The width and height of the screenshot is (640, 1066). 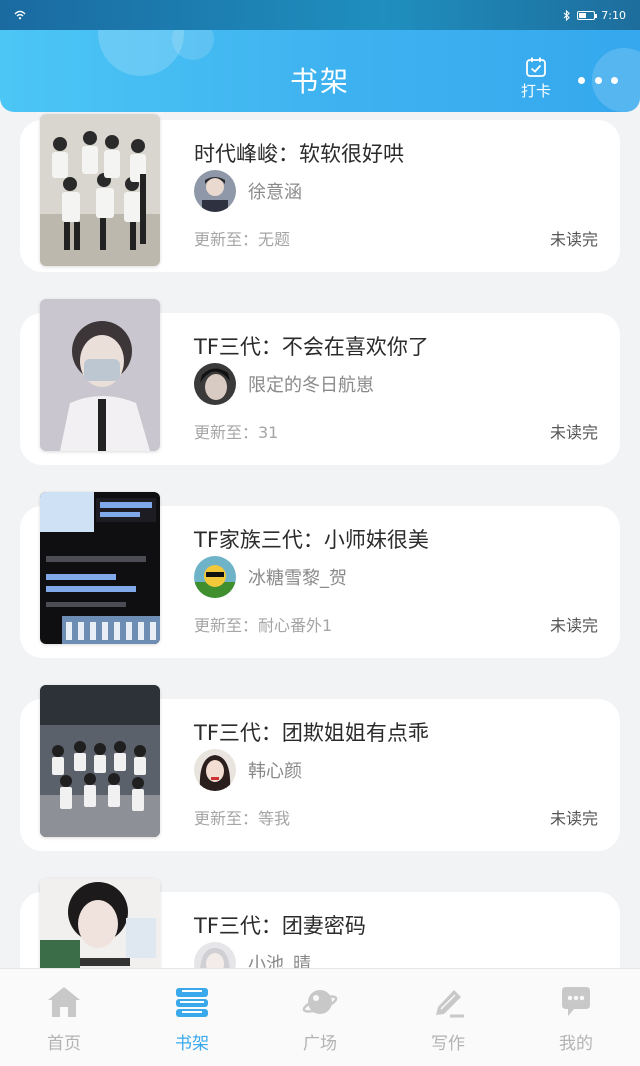 I want to click on status-bar: 7:10, so click(x=320, y=15).